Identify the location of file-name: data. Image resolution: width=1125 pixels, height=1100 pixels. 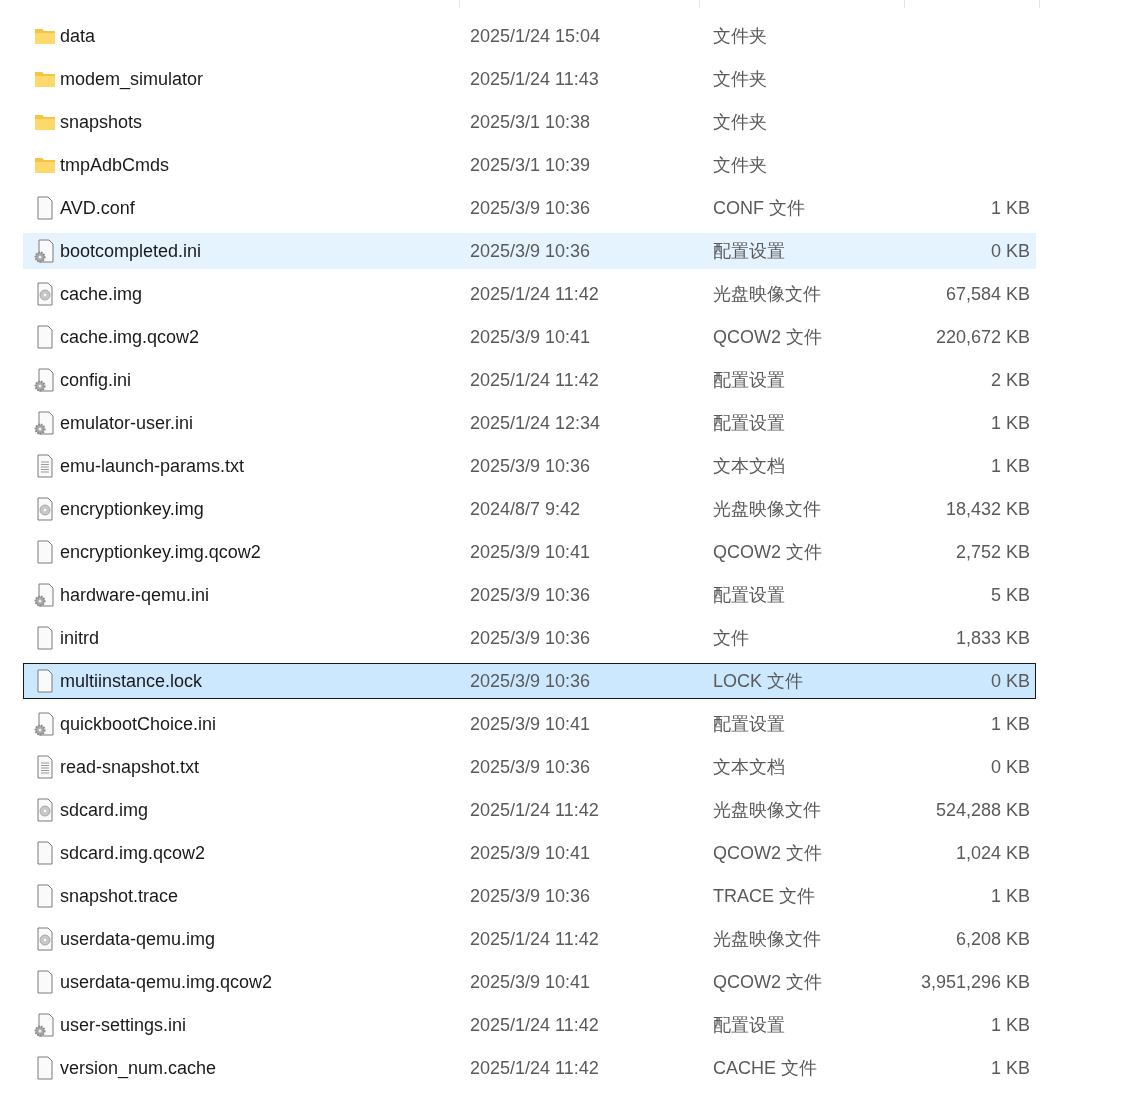
(78, 36).